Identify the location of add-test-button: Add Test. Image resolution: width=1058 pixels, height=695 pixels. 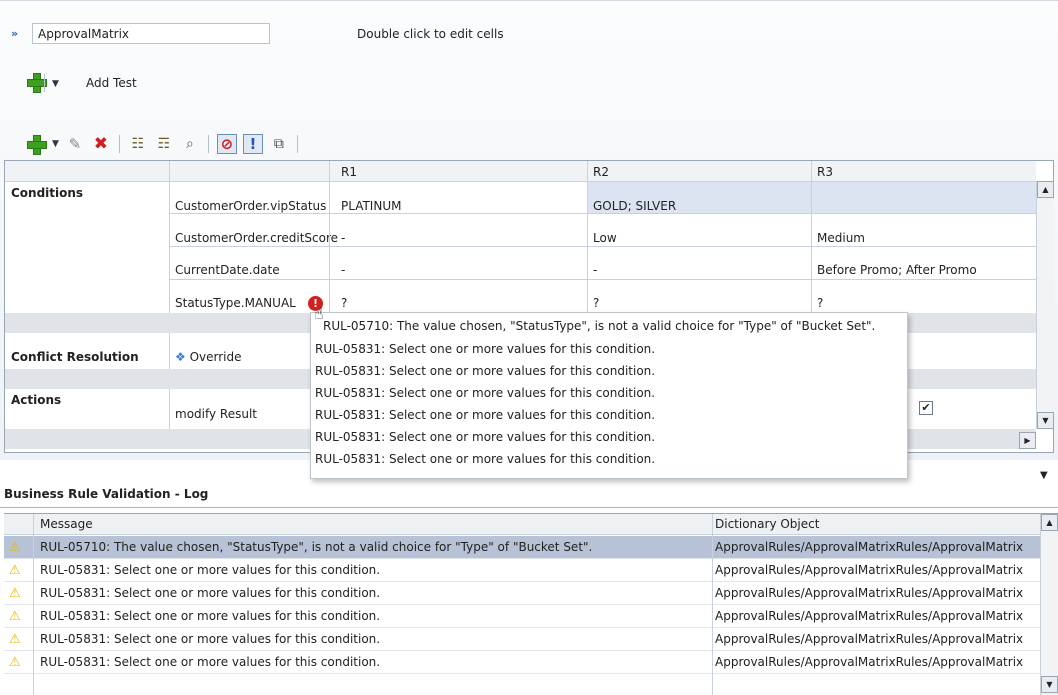
(111, 83).